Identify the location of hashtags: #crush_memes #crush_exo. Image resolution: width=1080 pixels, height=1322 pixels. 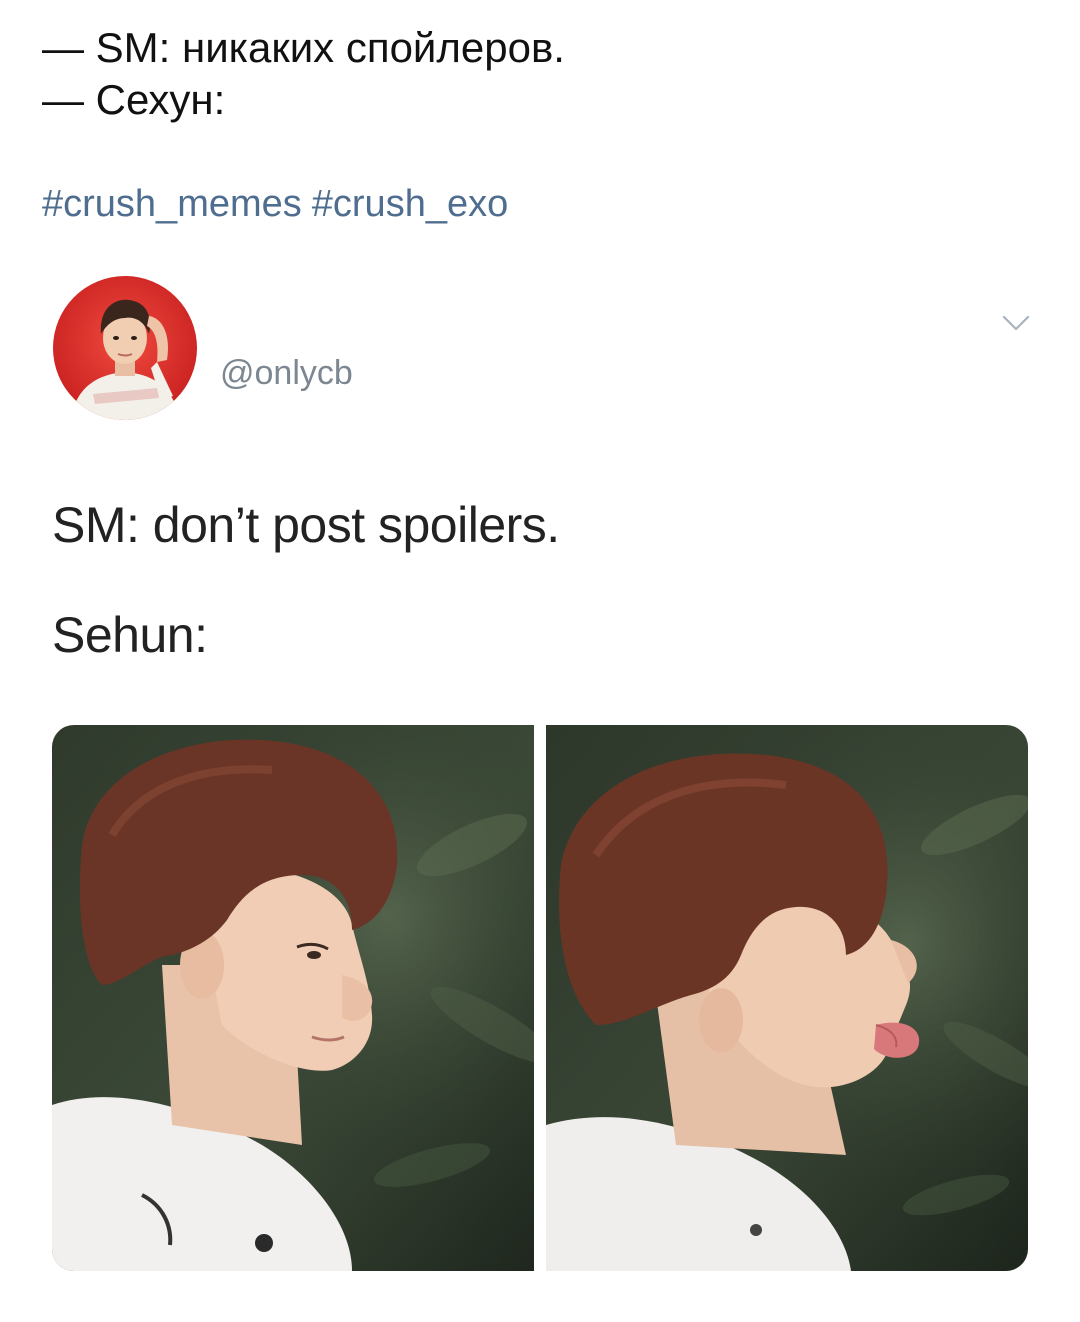
(275, 204).